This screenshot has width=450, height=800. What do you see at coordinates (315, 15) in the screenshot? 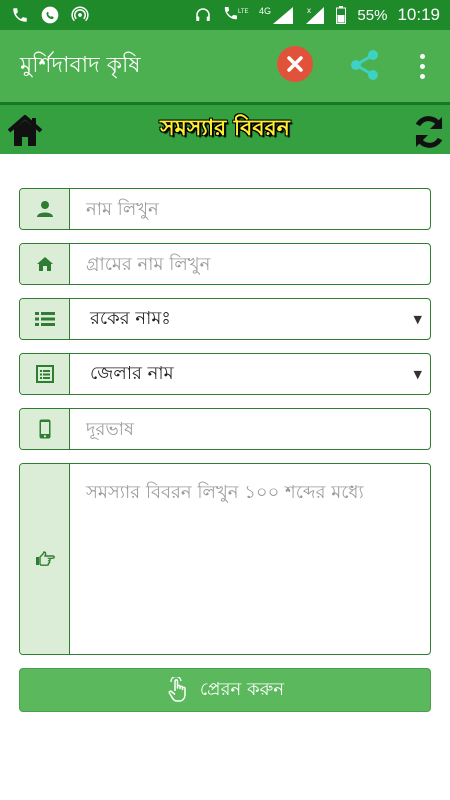
I see `signal-x-icon: x` at bounding box center [315, 15].